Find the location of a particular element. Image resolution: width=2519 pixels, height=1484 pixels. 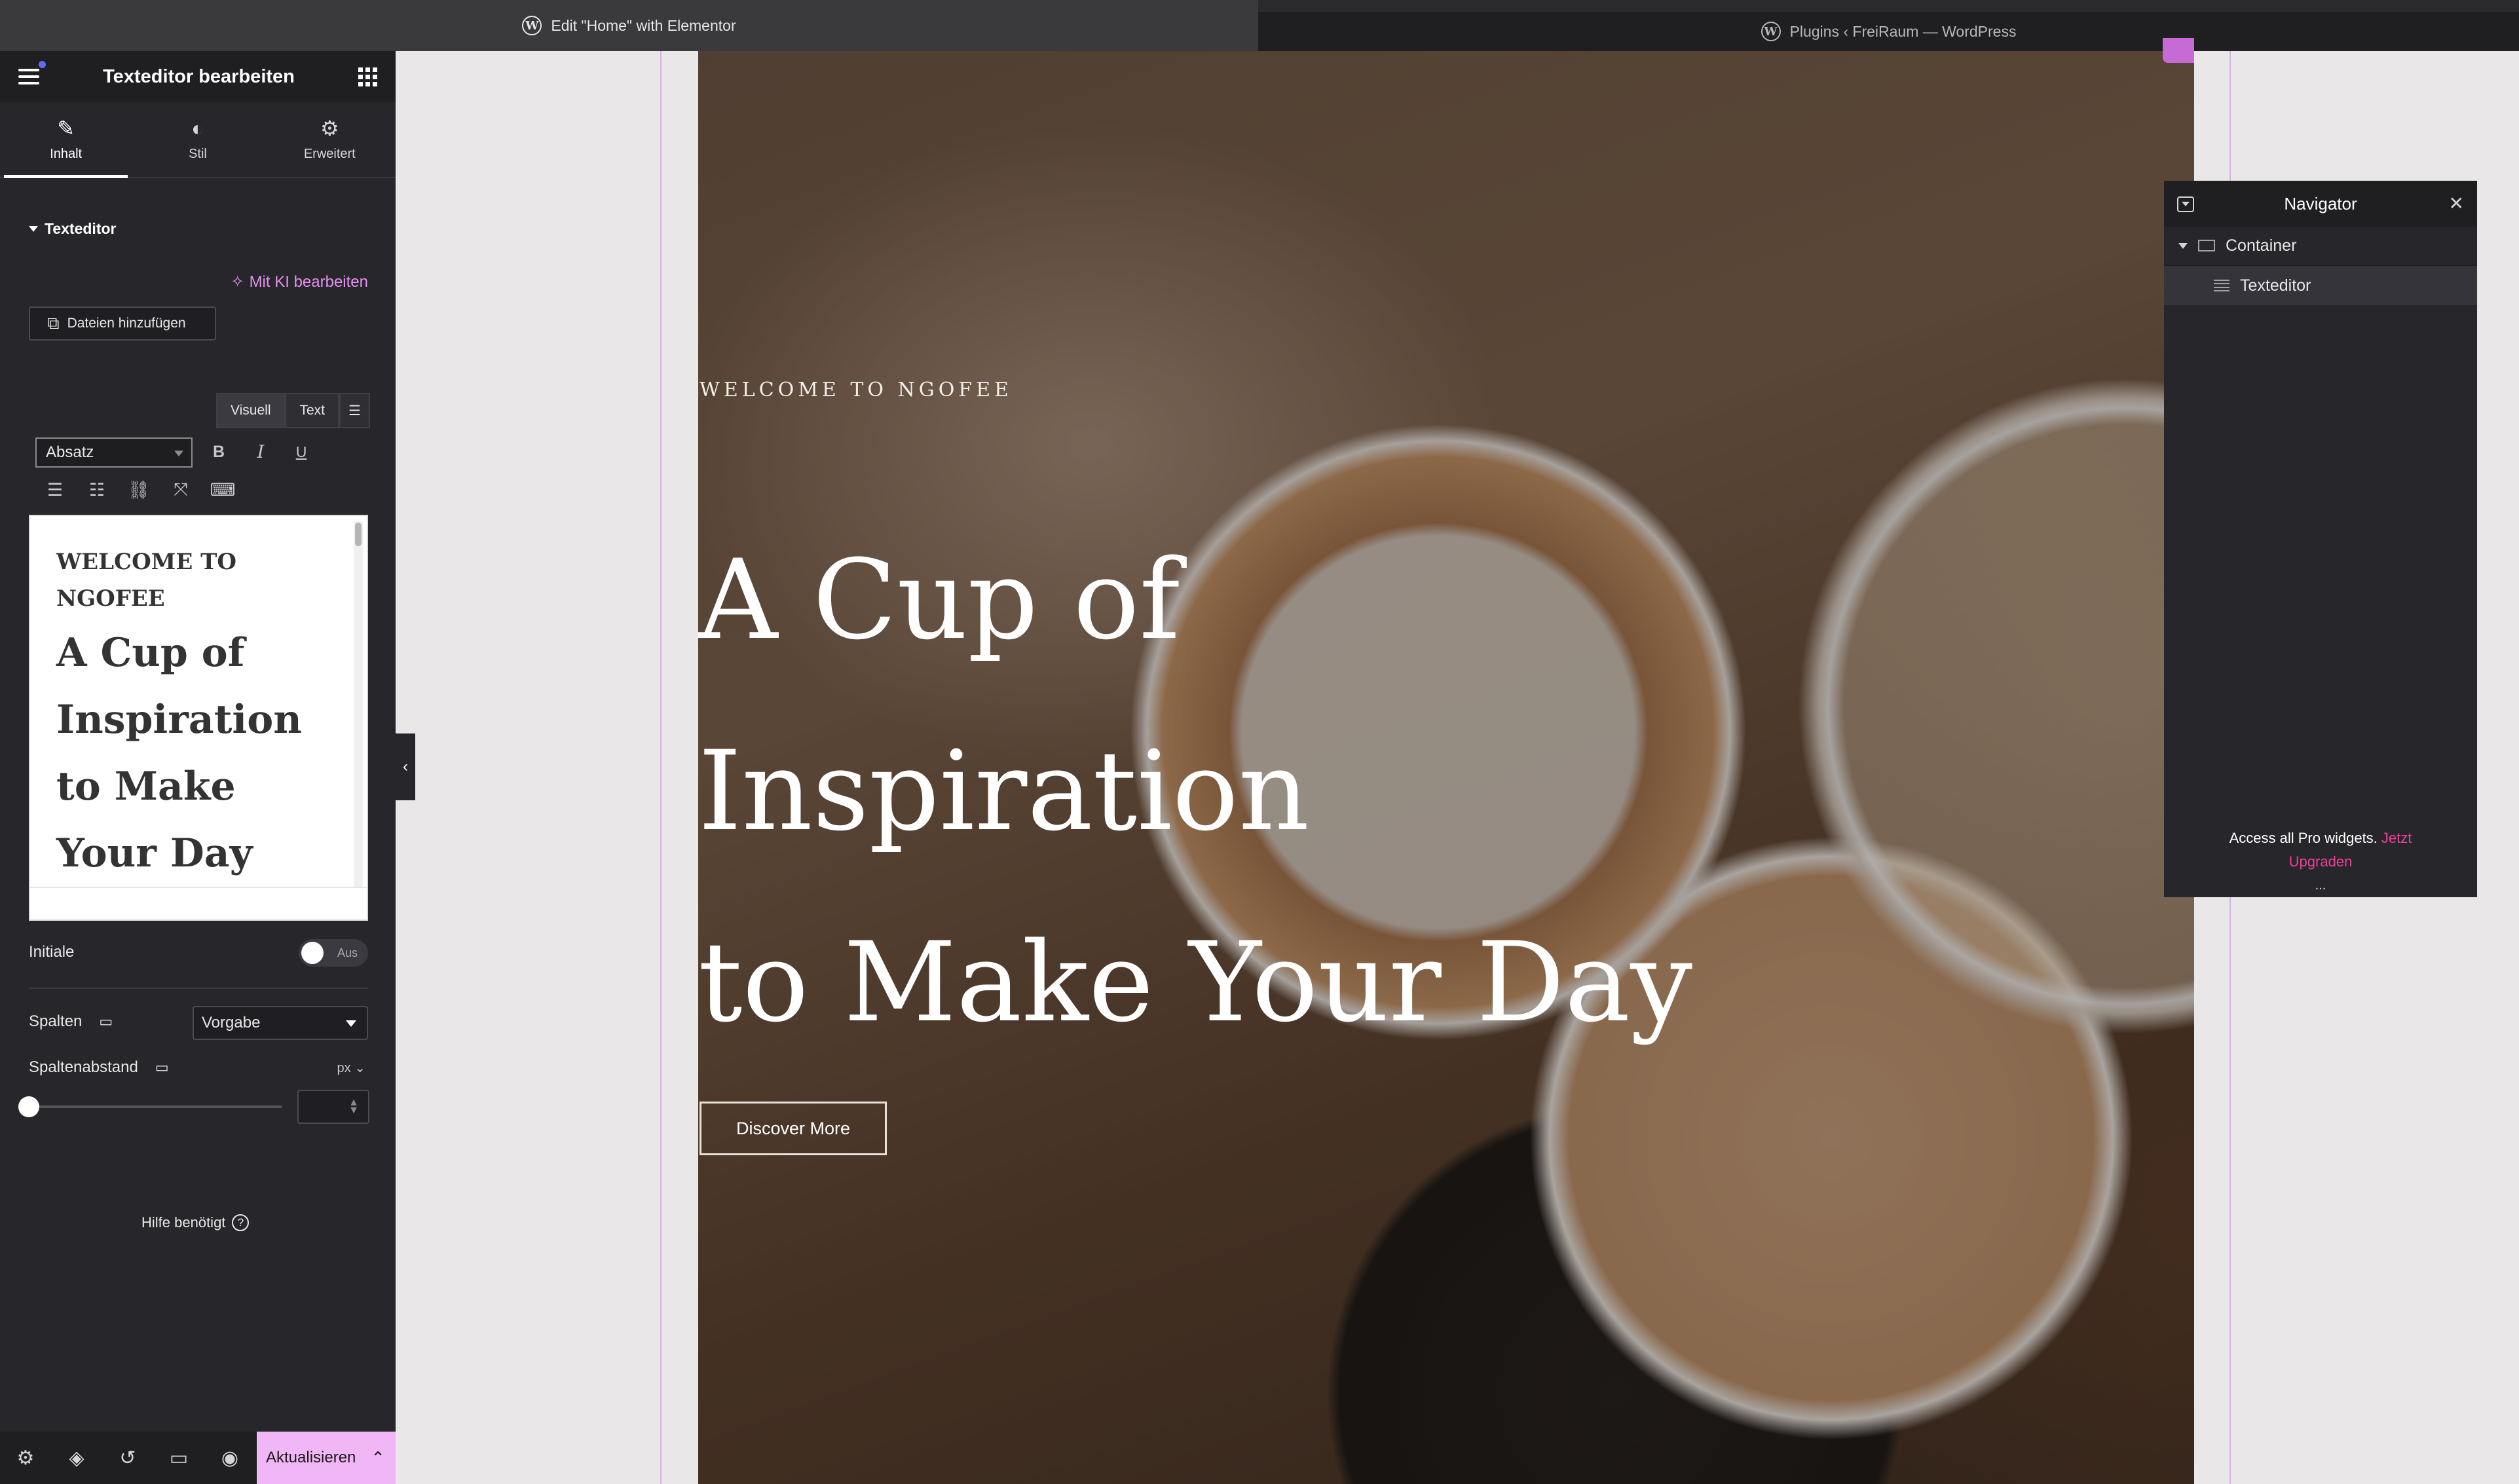

hero-welcome-text: WELCOME TO NGOFEE is located at coordinates (857, 390).